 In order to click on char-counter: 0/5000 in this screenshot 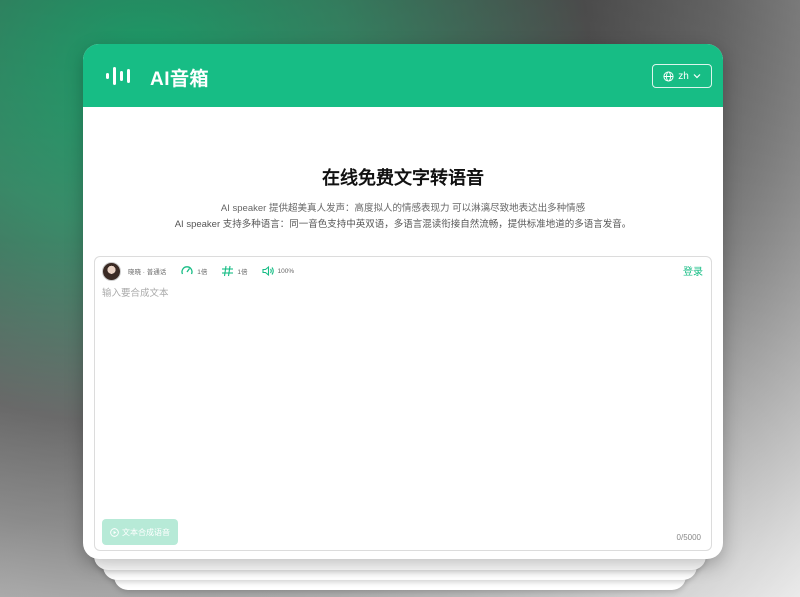, I will do `click(688, 537)`.